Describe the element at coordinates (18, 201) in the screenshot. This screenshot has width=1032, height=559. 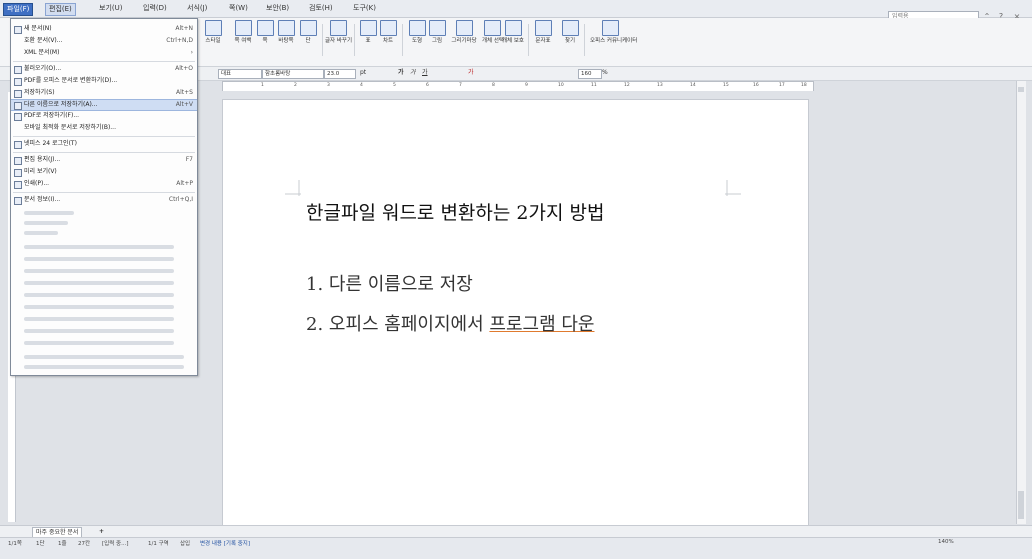
I see `info-icon` at that location.